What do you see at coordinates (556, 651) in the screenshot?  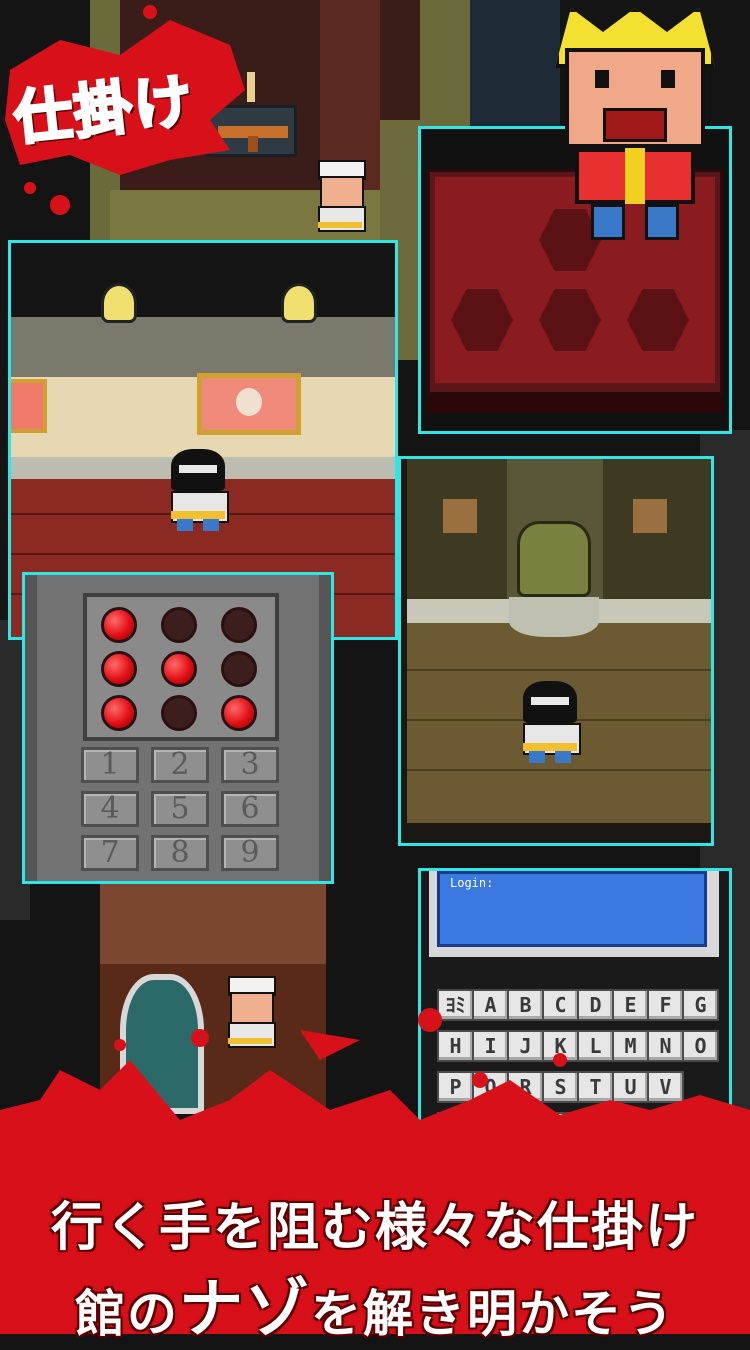 I see `panel-statue-room` at bounding box center [556, 651].